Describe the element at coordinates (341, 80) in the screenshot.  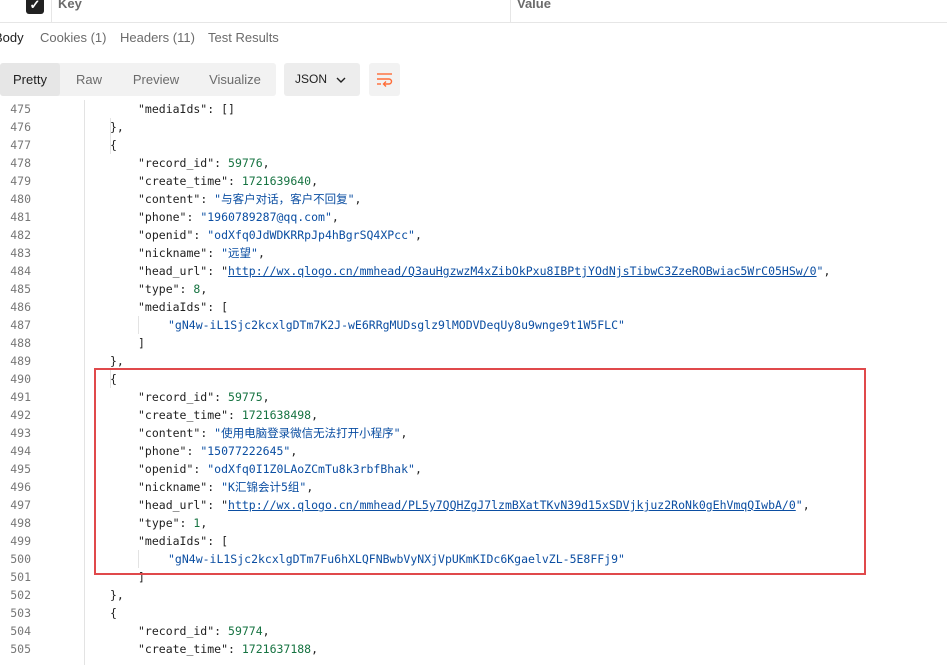
I see `chevron-down-icon` at that location.